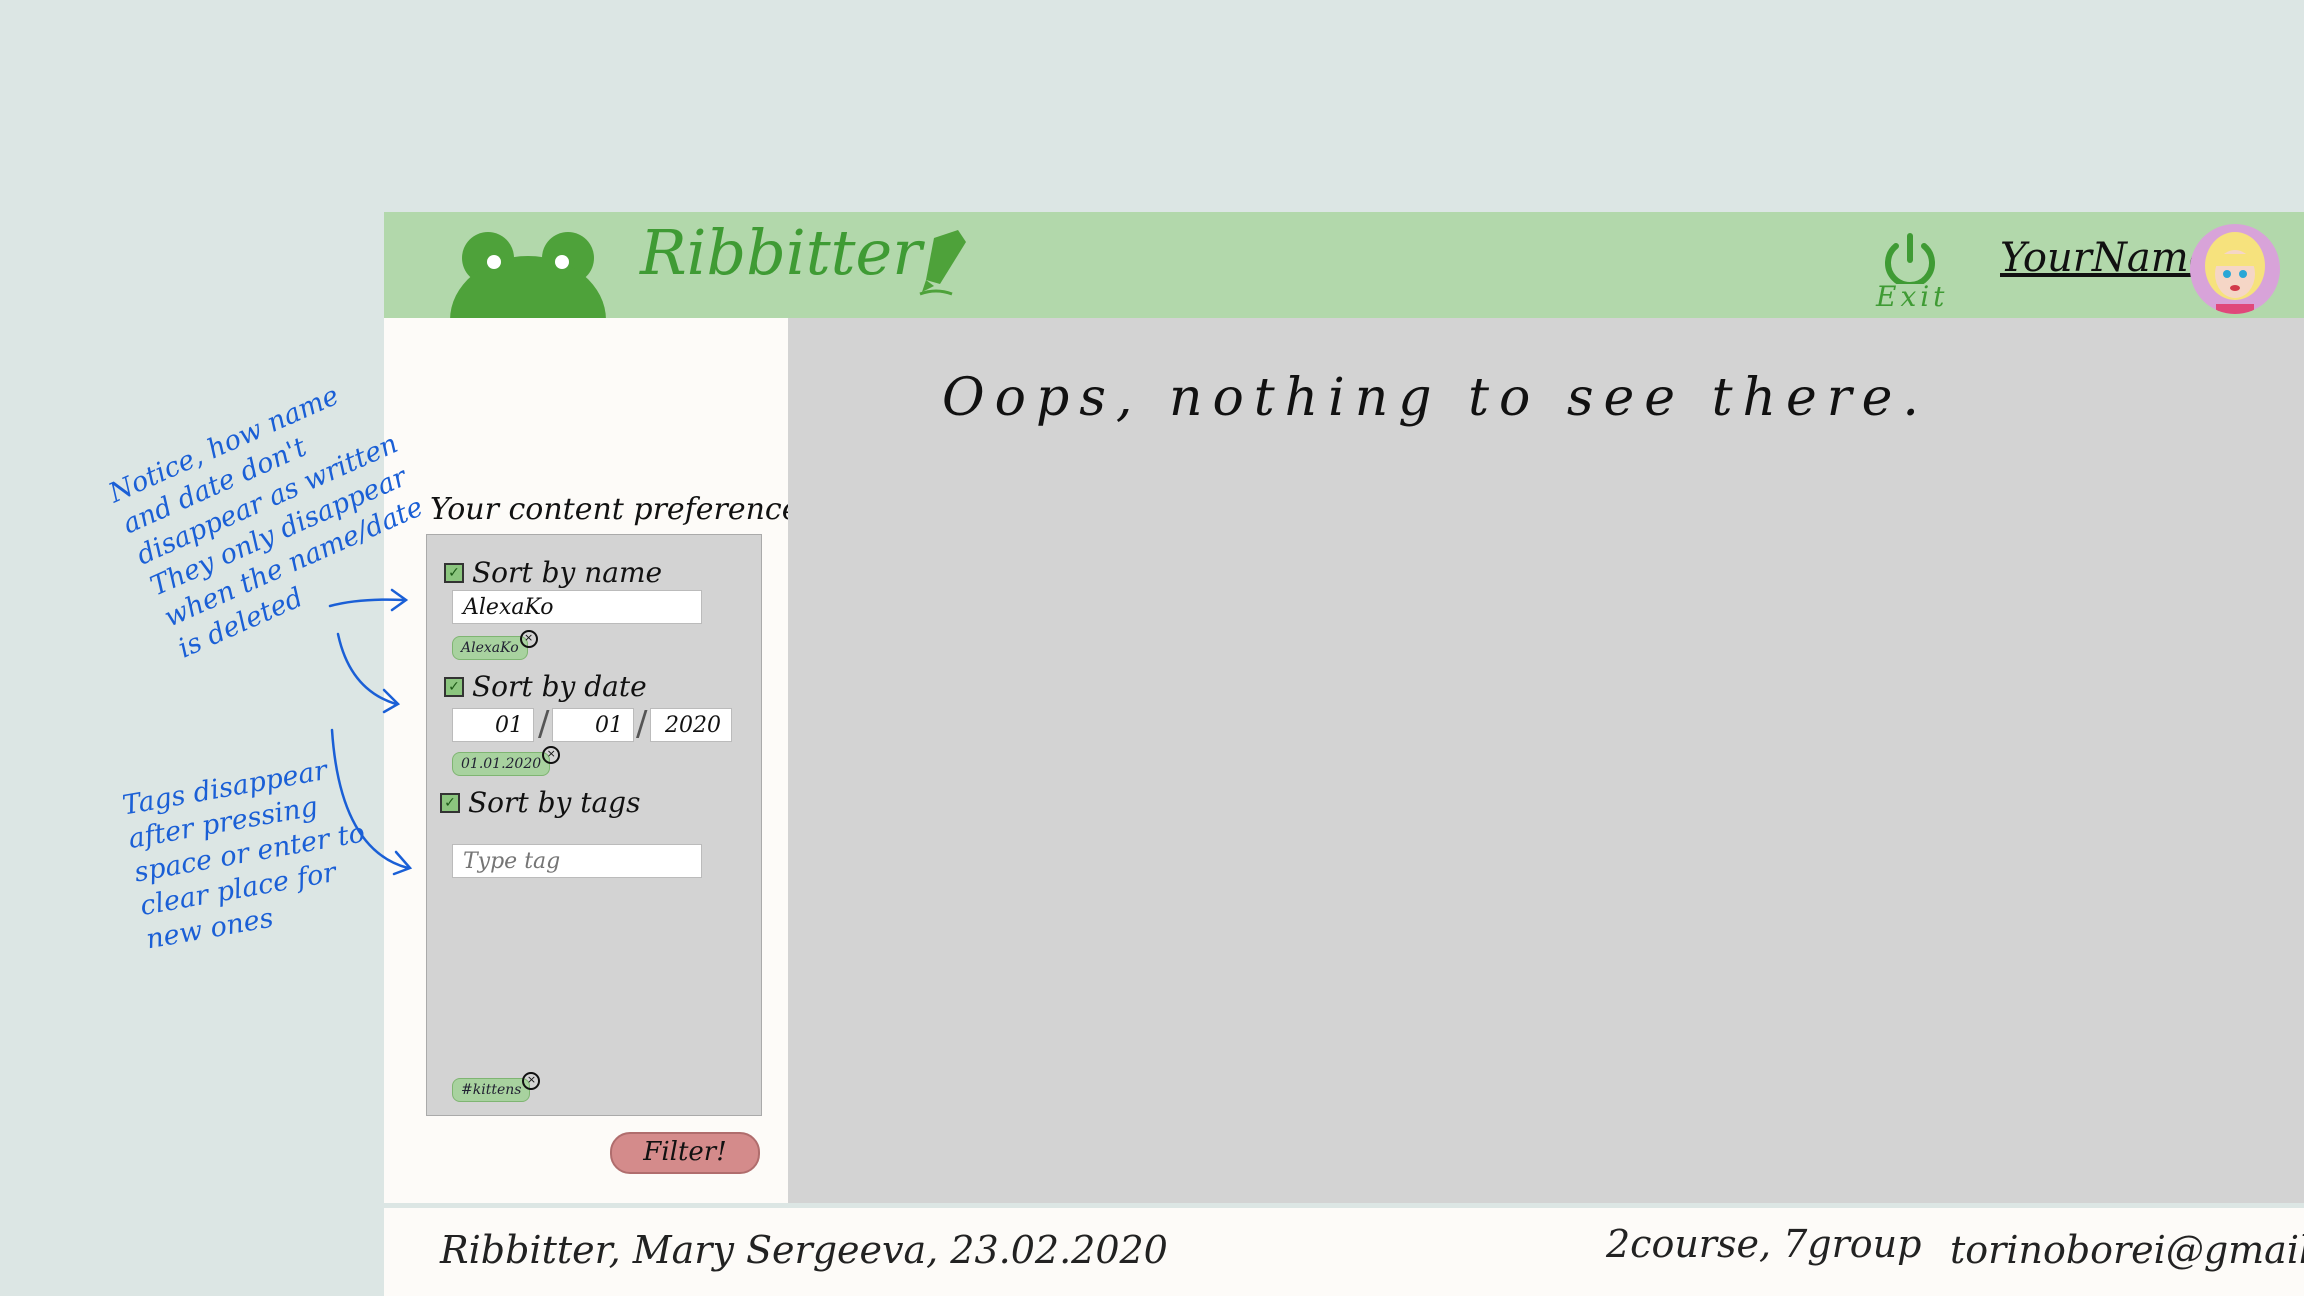  What do you see at coordinates (2235, 273) in the screenshot?
I see `avatar-face-icon` at bounding box center [2235, 273].